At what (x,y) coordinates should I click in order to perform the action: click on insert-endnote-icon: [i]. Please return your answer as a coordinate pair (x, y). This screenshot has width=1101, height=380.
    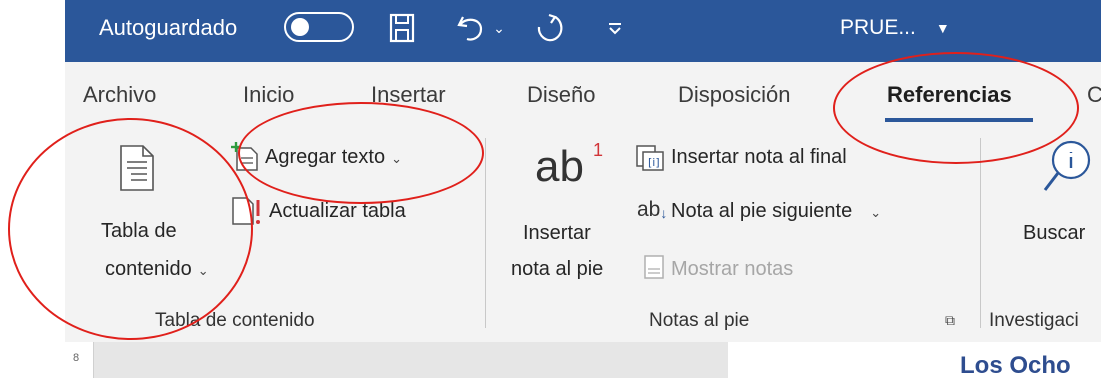
    Looking at the image, I should click on (650, 160).